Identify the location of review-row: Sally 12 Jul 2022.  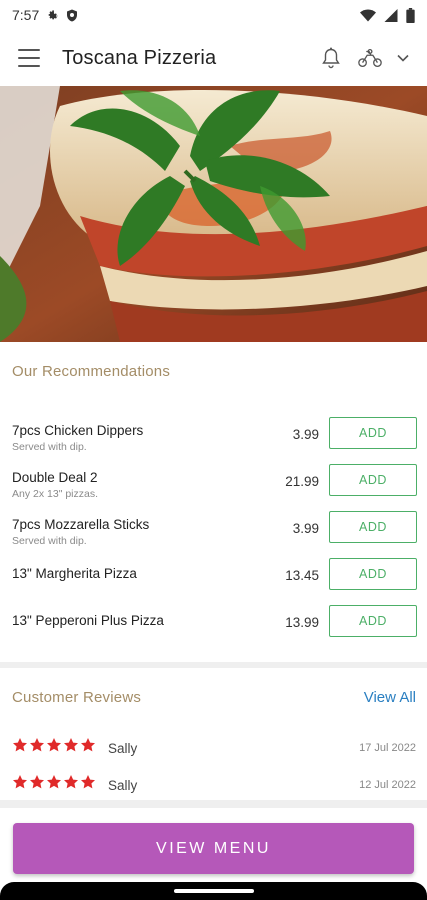
(213, 786).